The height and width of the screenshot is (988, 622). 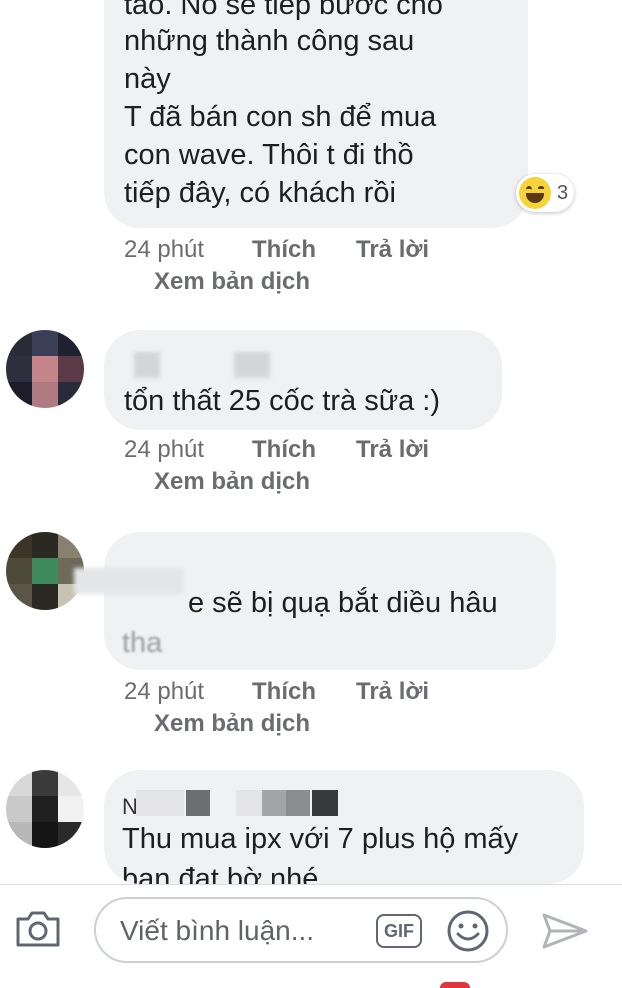 What do you see at coordinates (565, 931) in the screenshot?
I see `send-icon` at bounding box center [565, 931].